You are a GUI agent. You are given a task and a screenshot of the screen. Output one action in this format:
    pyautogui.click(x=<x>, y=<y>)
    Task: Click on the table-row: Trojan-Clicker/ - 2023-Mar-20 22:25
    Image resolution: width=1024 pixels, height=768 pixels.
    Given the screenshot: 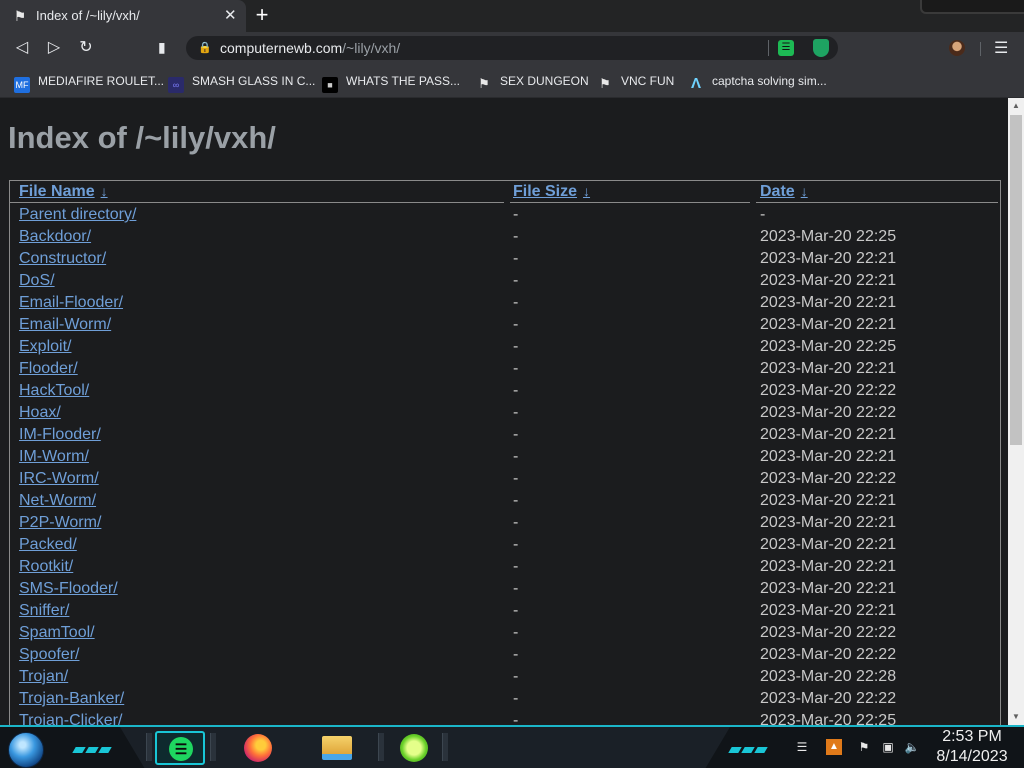 What is the action you would take?
    pyautogui.click(x=505, y=718)
    